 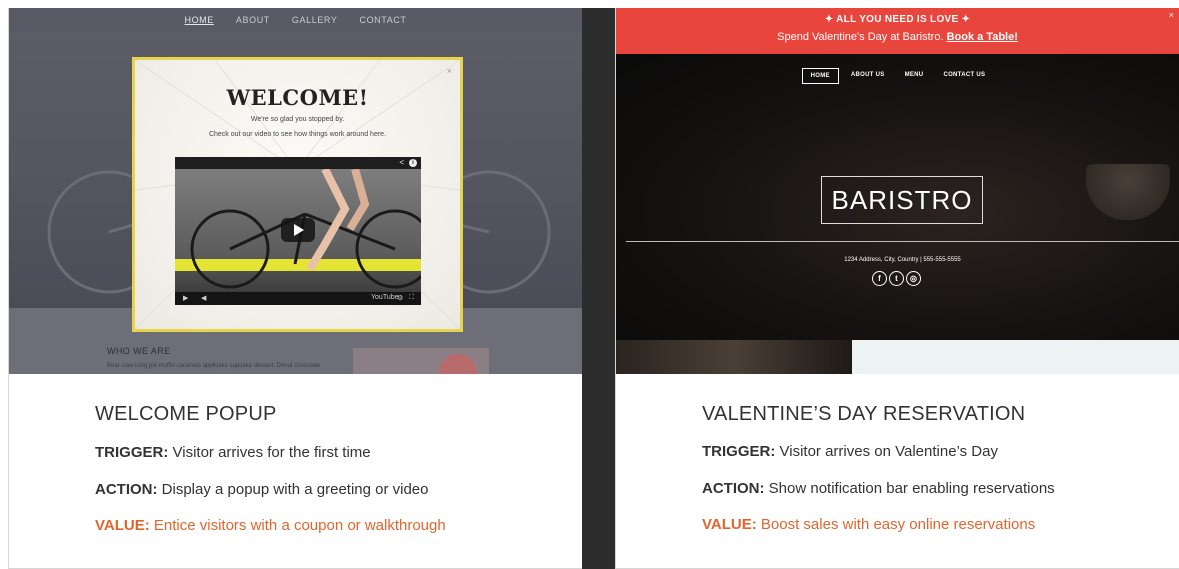 What do you see at coordinates (253, 20) in the screenshot?
I see `nav-about: ABOUT` at bounding box center [253, 20].